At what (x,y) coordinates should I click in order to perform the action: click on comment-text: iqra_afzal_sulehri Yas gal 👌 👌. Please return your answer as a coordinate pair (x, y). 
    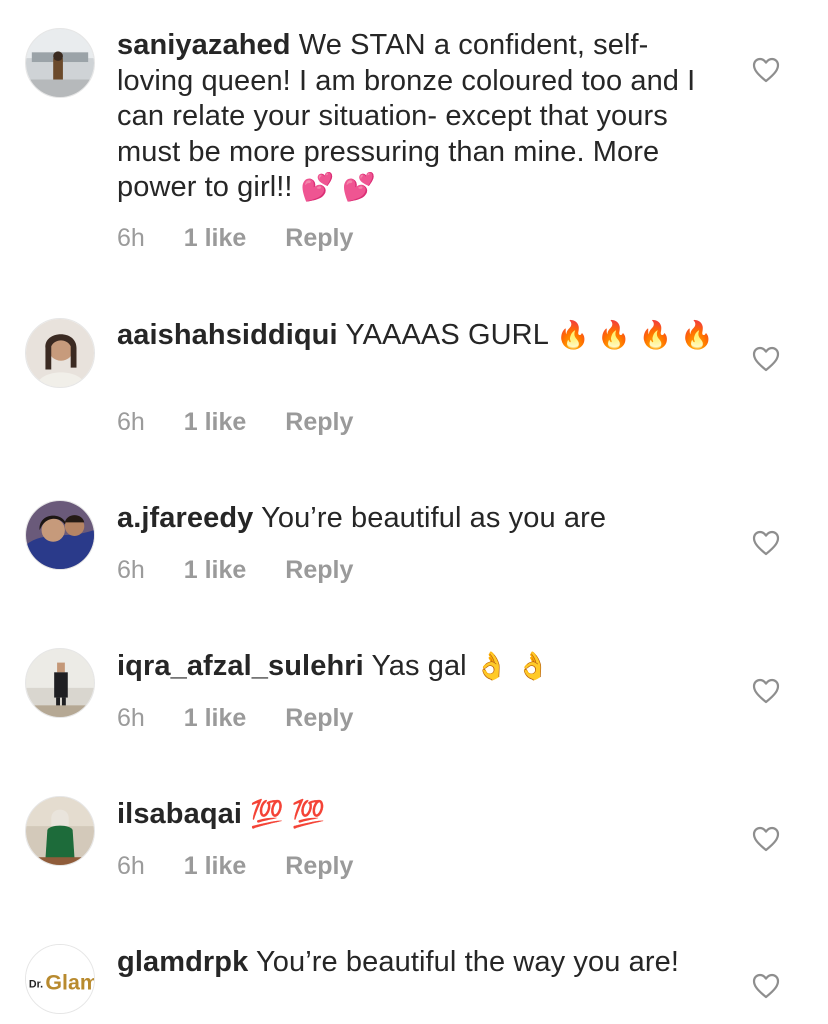
    Looking at the image, I should click on (417, 667).